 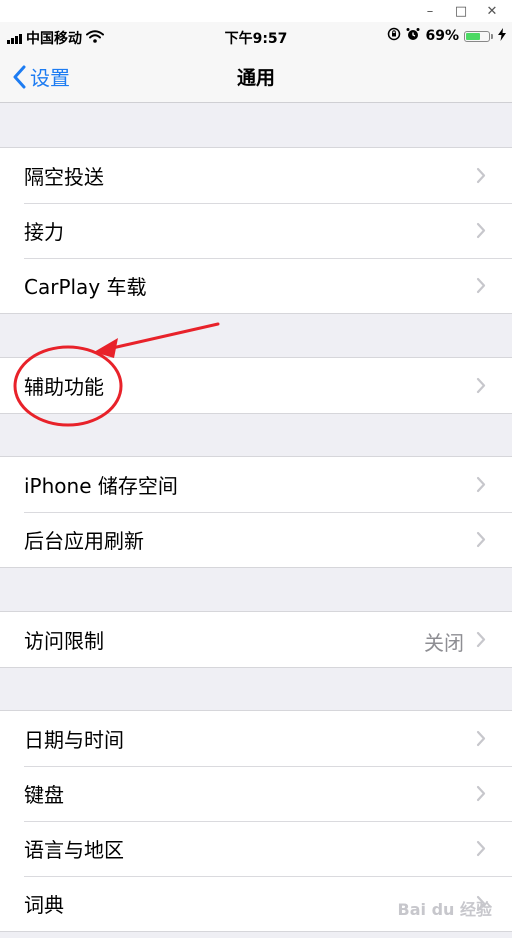 I want to click on list-item-label: 接力, so click(x=44, y=232).